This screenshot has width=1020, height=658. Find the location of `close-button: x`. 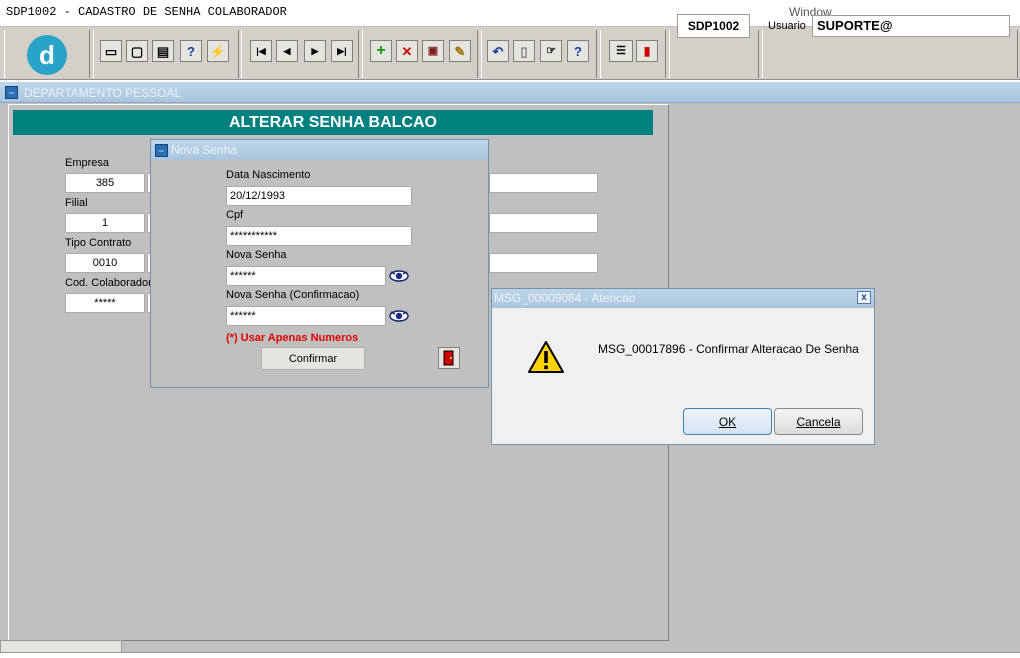

close-button: x is located at coordinates (864, 297).